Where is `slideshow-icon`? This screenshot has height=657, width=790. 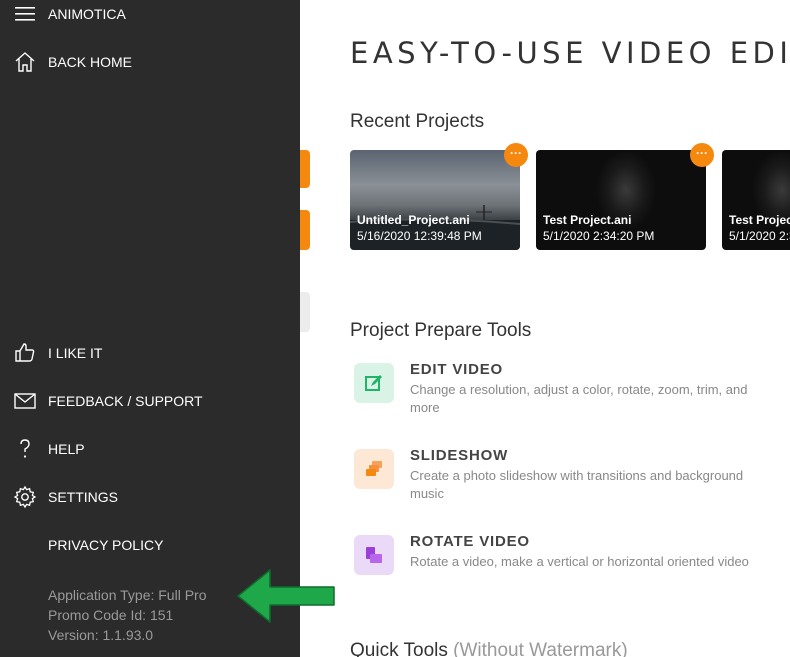
slideshow-icon is located at coordinates (374, 469).